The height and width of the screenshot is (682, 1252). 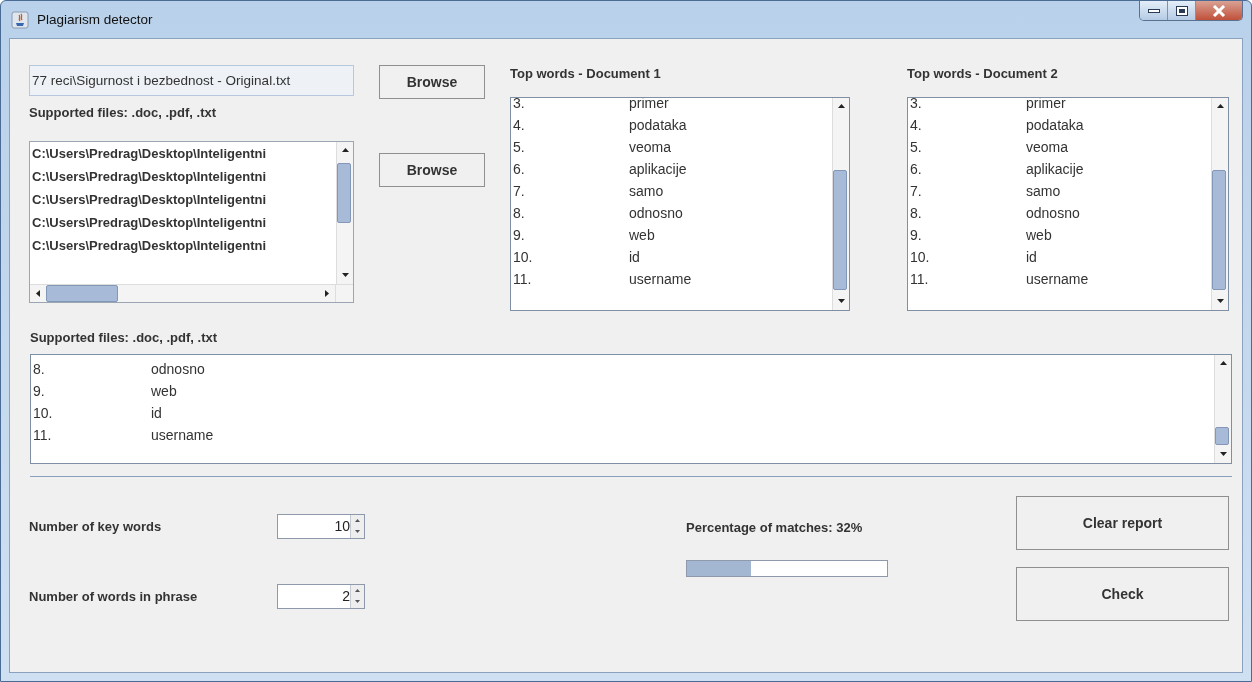 I want to click on close-icon, so click(x=1219, y=10).